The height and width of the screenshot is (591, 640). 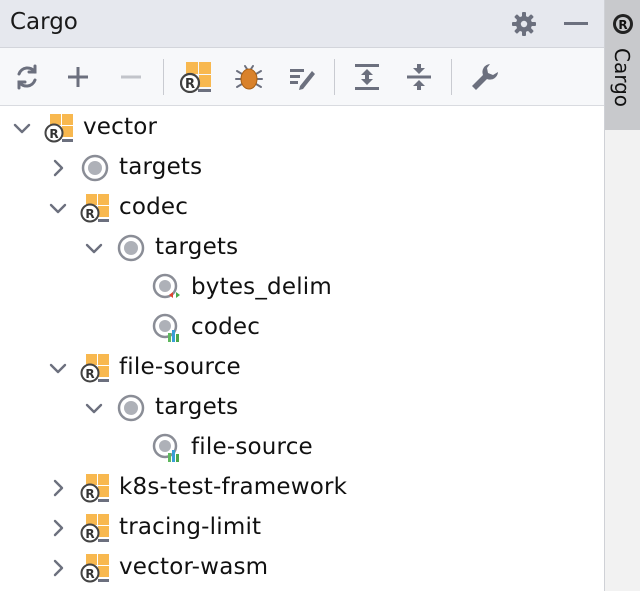 I want to click on tree-node-label: tracing-limit, so click(x=190, y=527).